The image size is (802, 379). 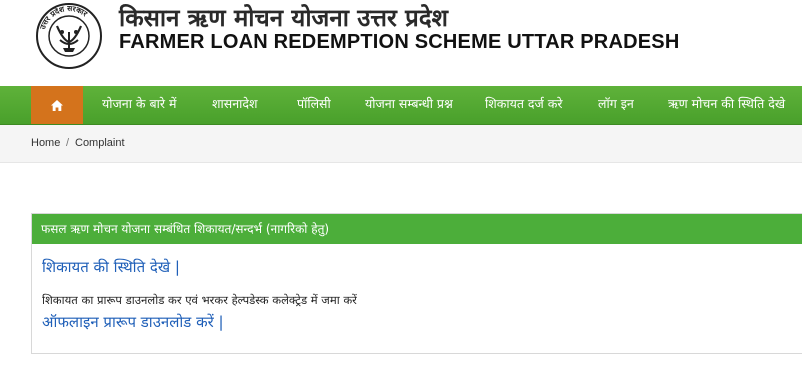 What do you see at coordinates (100, 143) in the screenshot?
I see `breadcrumb-current: Complaint` at bounding box center [100, 143].